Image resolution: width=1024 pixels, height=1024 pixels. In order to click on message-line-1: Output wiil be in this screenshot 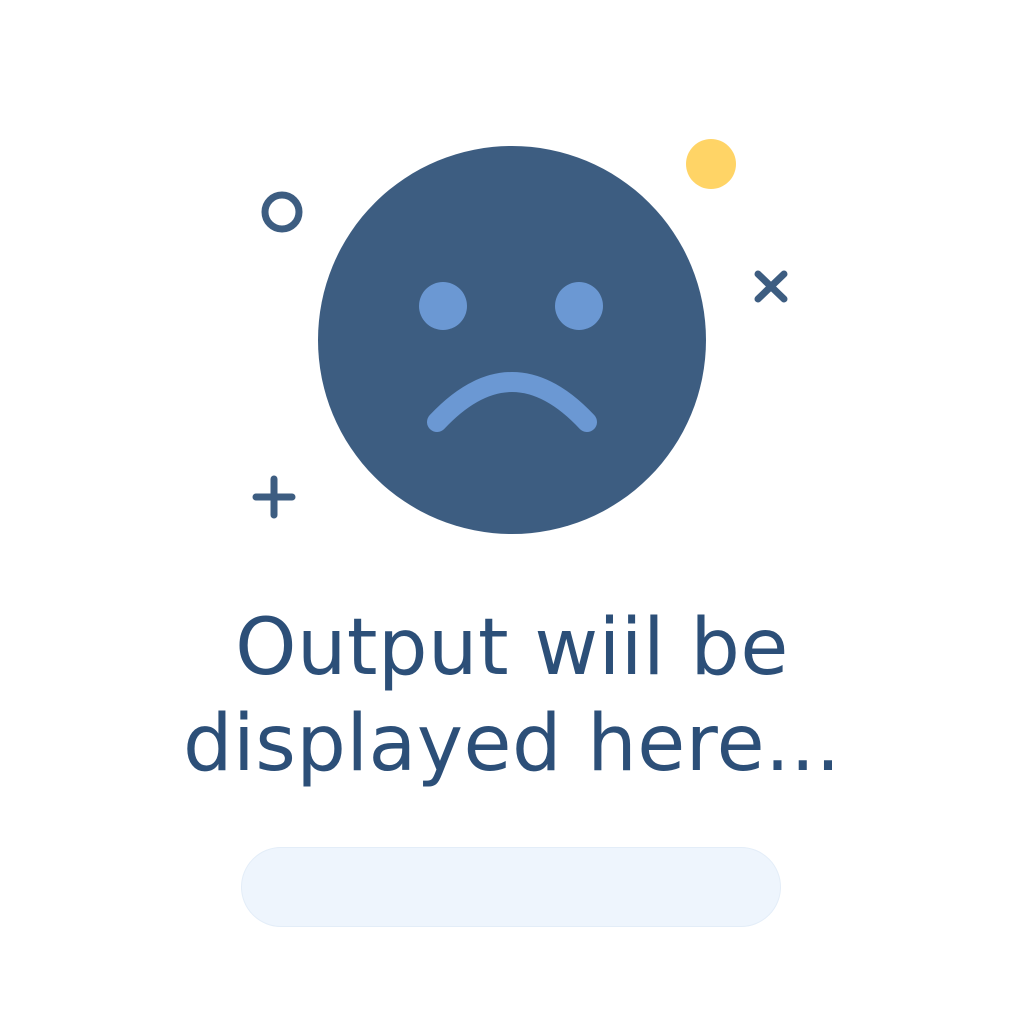, I will do `click(512, 648)`.